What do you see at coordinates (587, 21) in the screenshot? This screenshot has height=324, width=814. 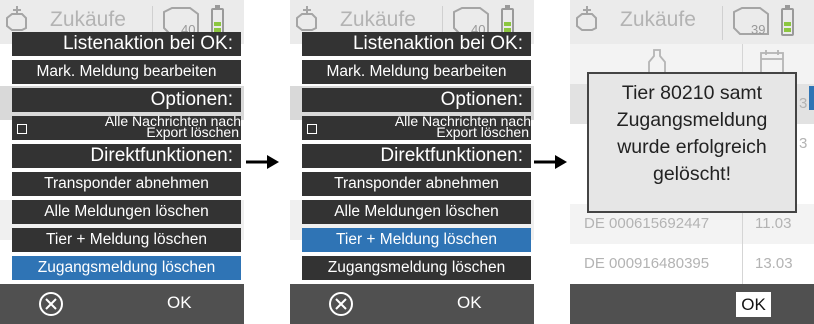 I see `add-cow-icon` at bounding box center [587, 21].